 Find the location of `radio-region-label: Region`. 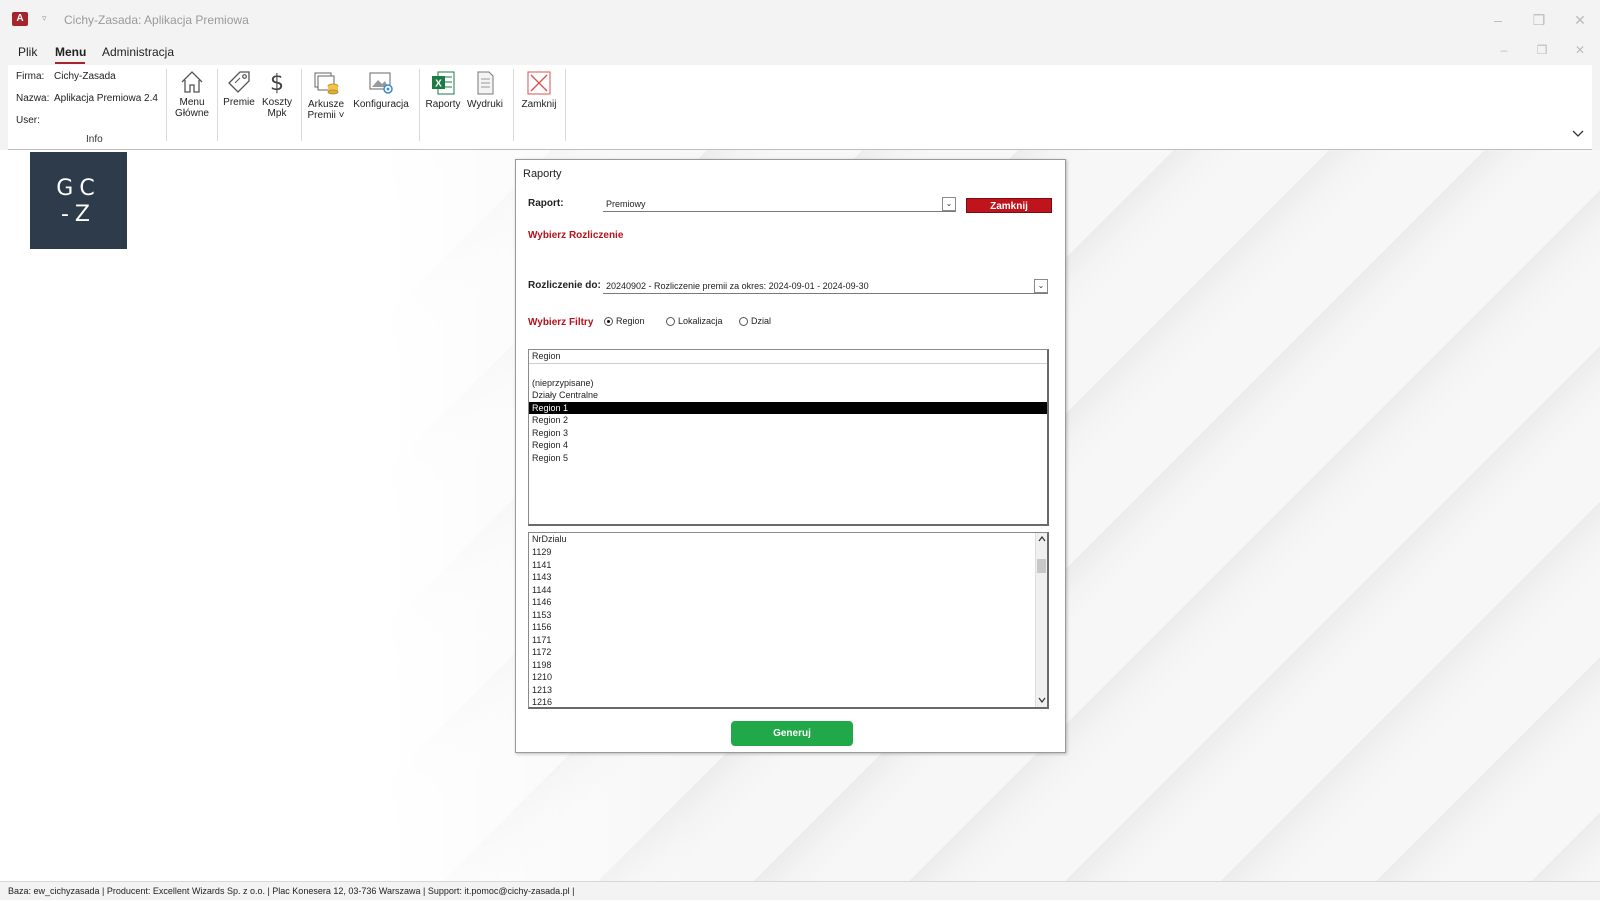

radio-region-label: Region is located at coordinates (630, 321).